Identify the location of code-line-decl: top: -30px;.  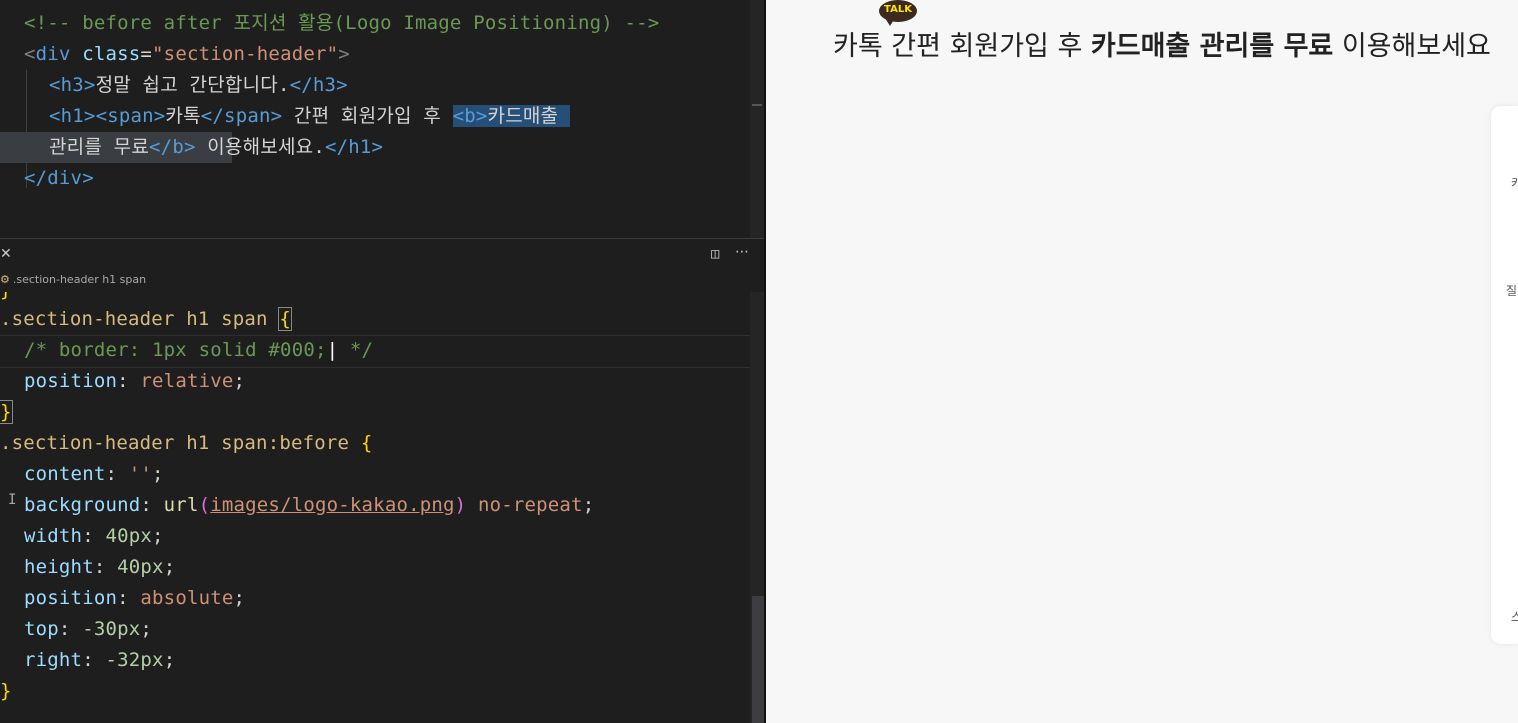
(88, 629).